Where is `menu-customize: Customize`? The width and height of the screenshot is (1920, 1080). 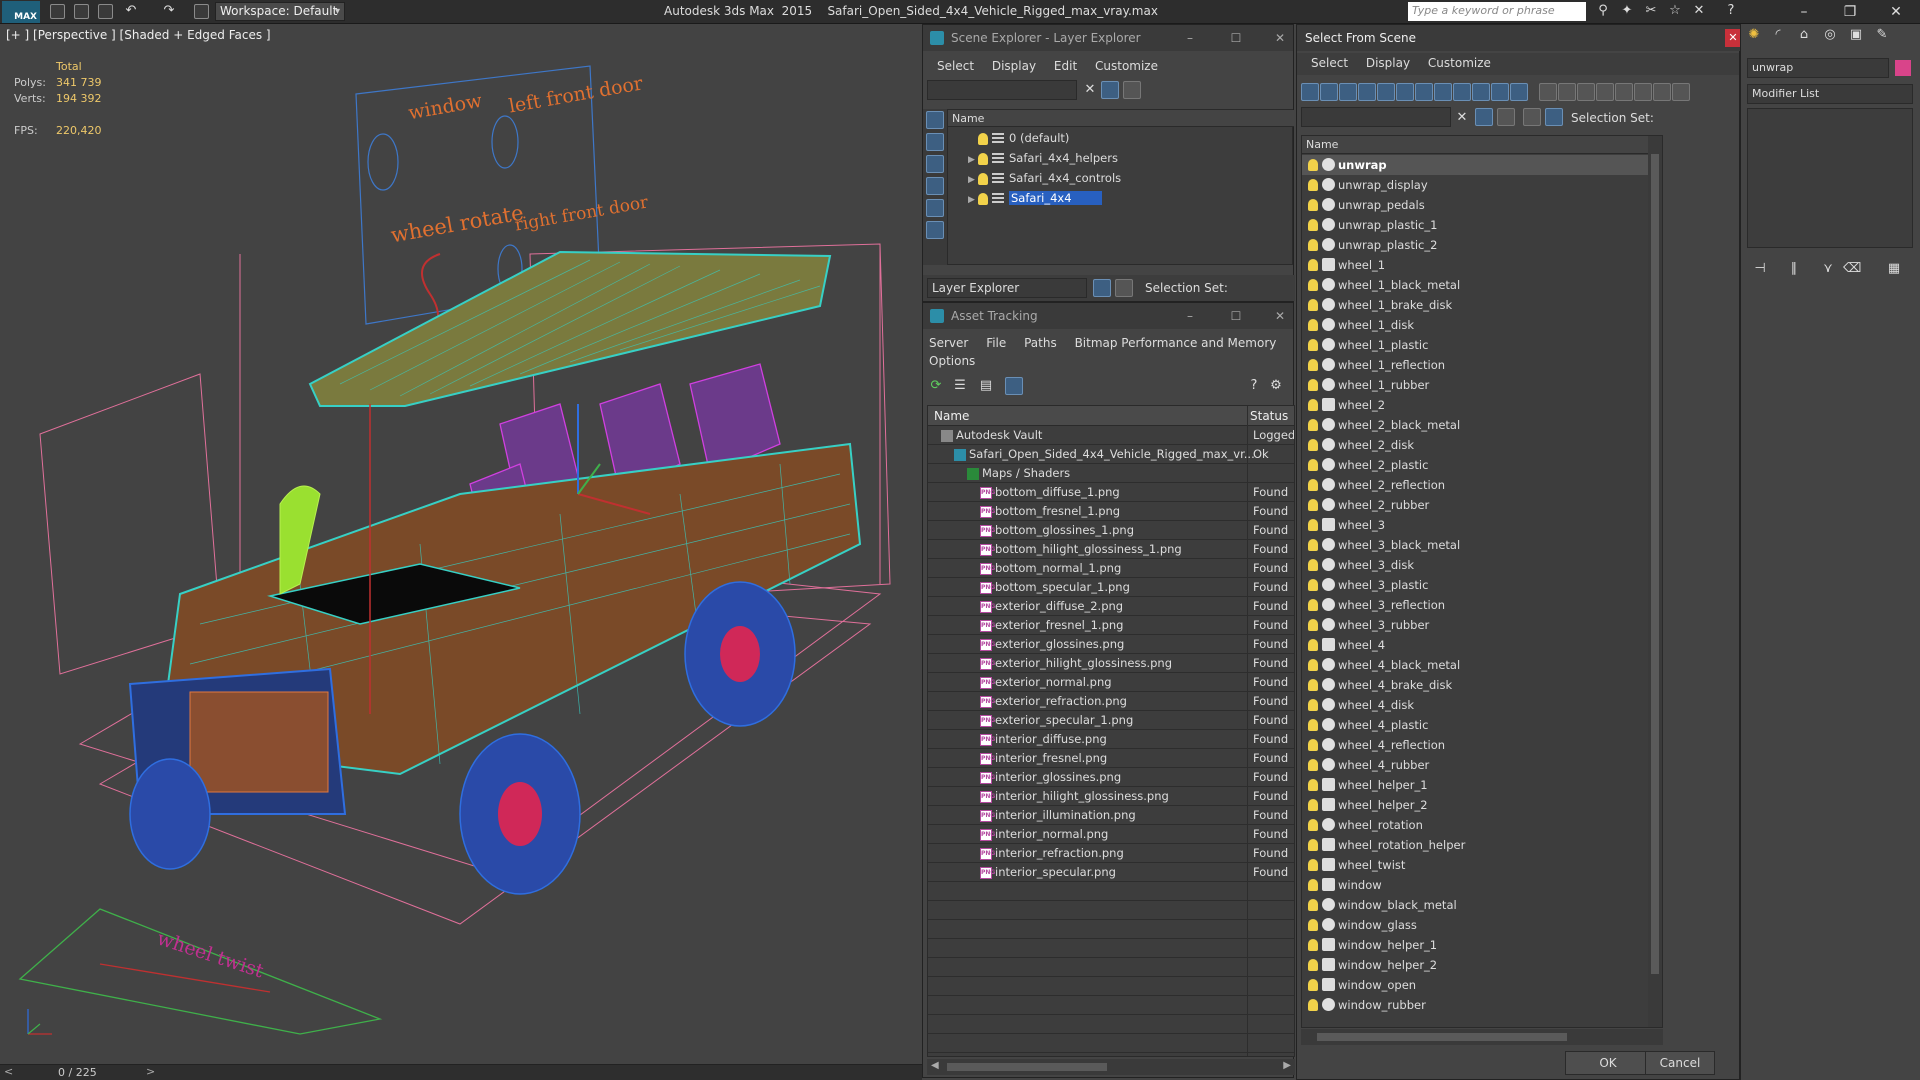
menu-customize: Customize is located at coordinates (1126, 66).